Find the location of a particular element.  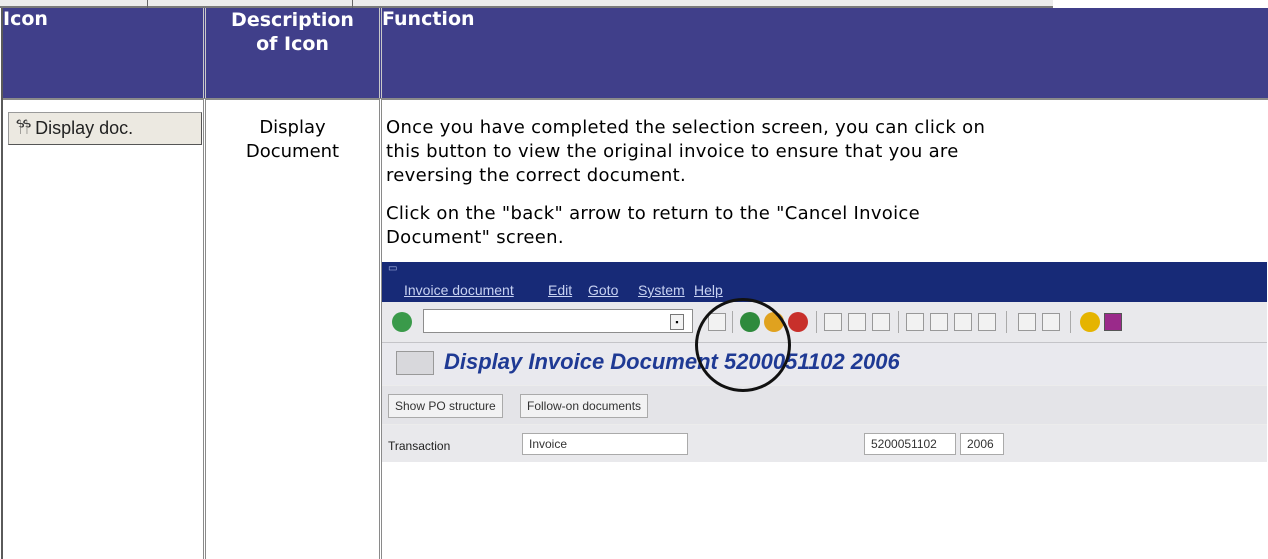

transaction-label: Transaction is located at coordinates (419, 446).